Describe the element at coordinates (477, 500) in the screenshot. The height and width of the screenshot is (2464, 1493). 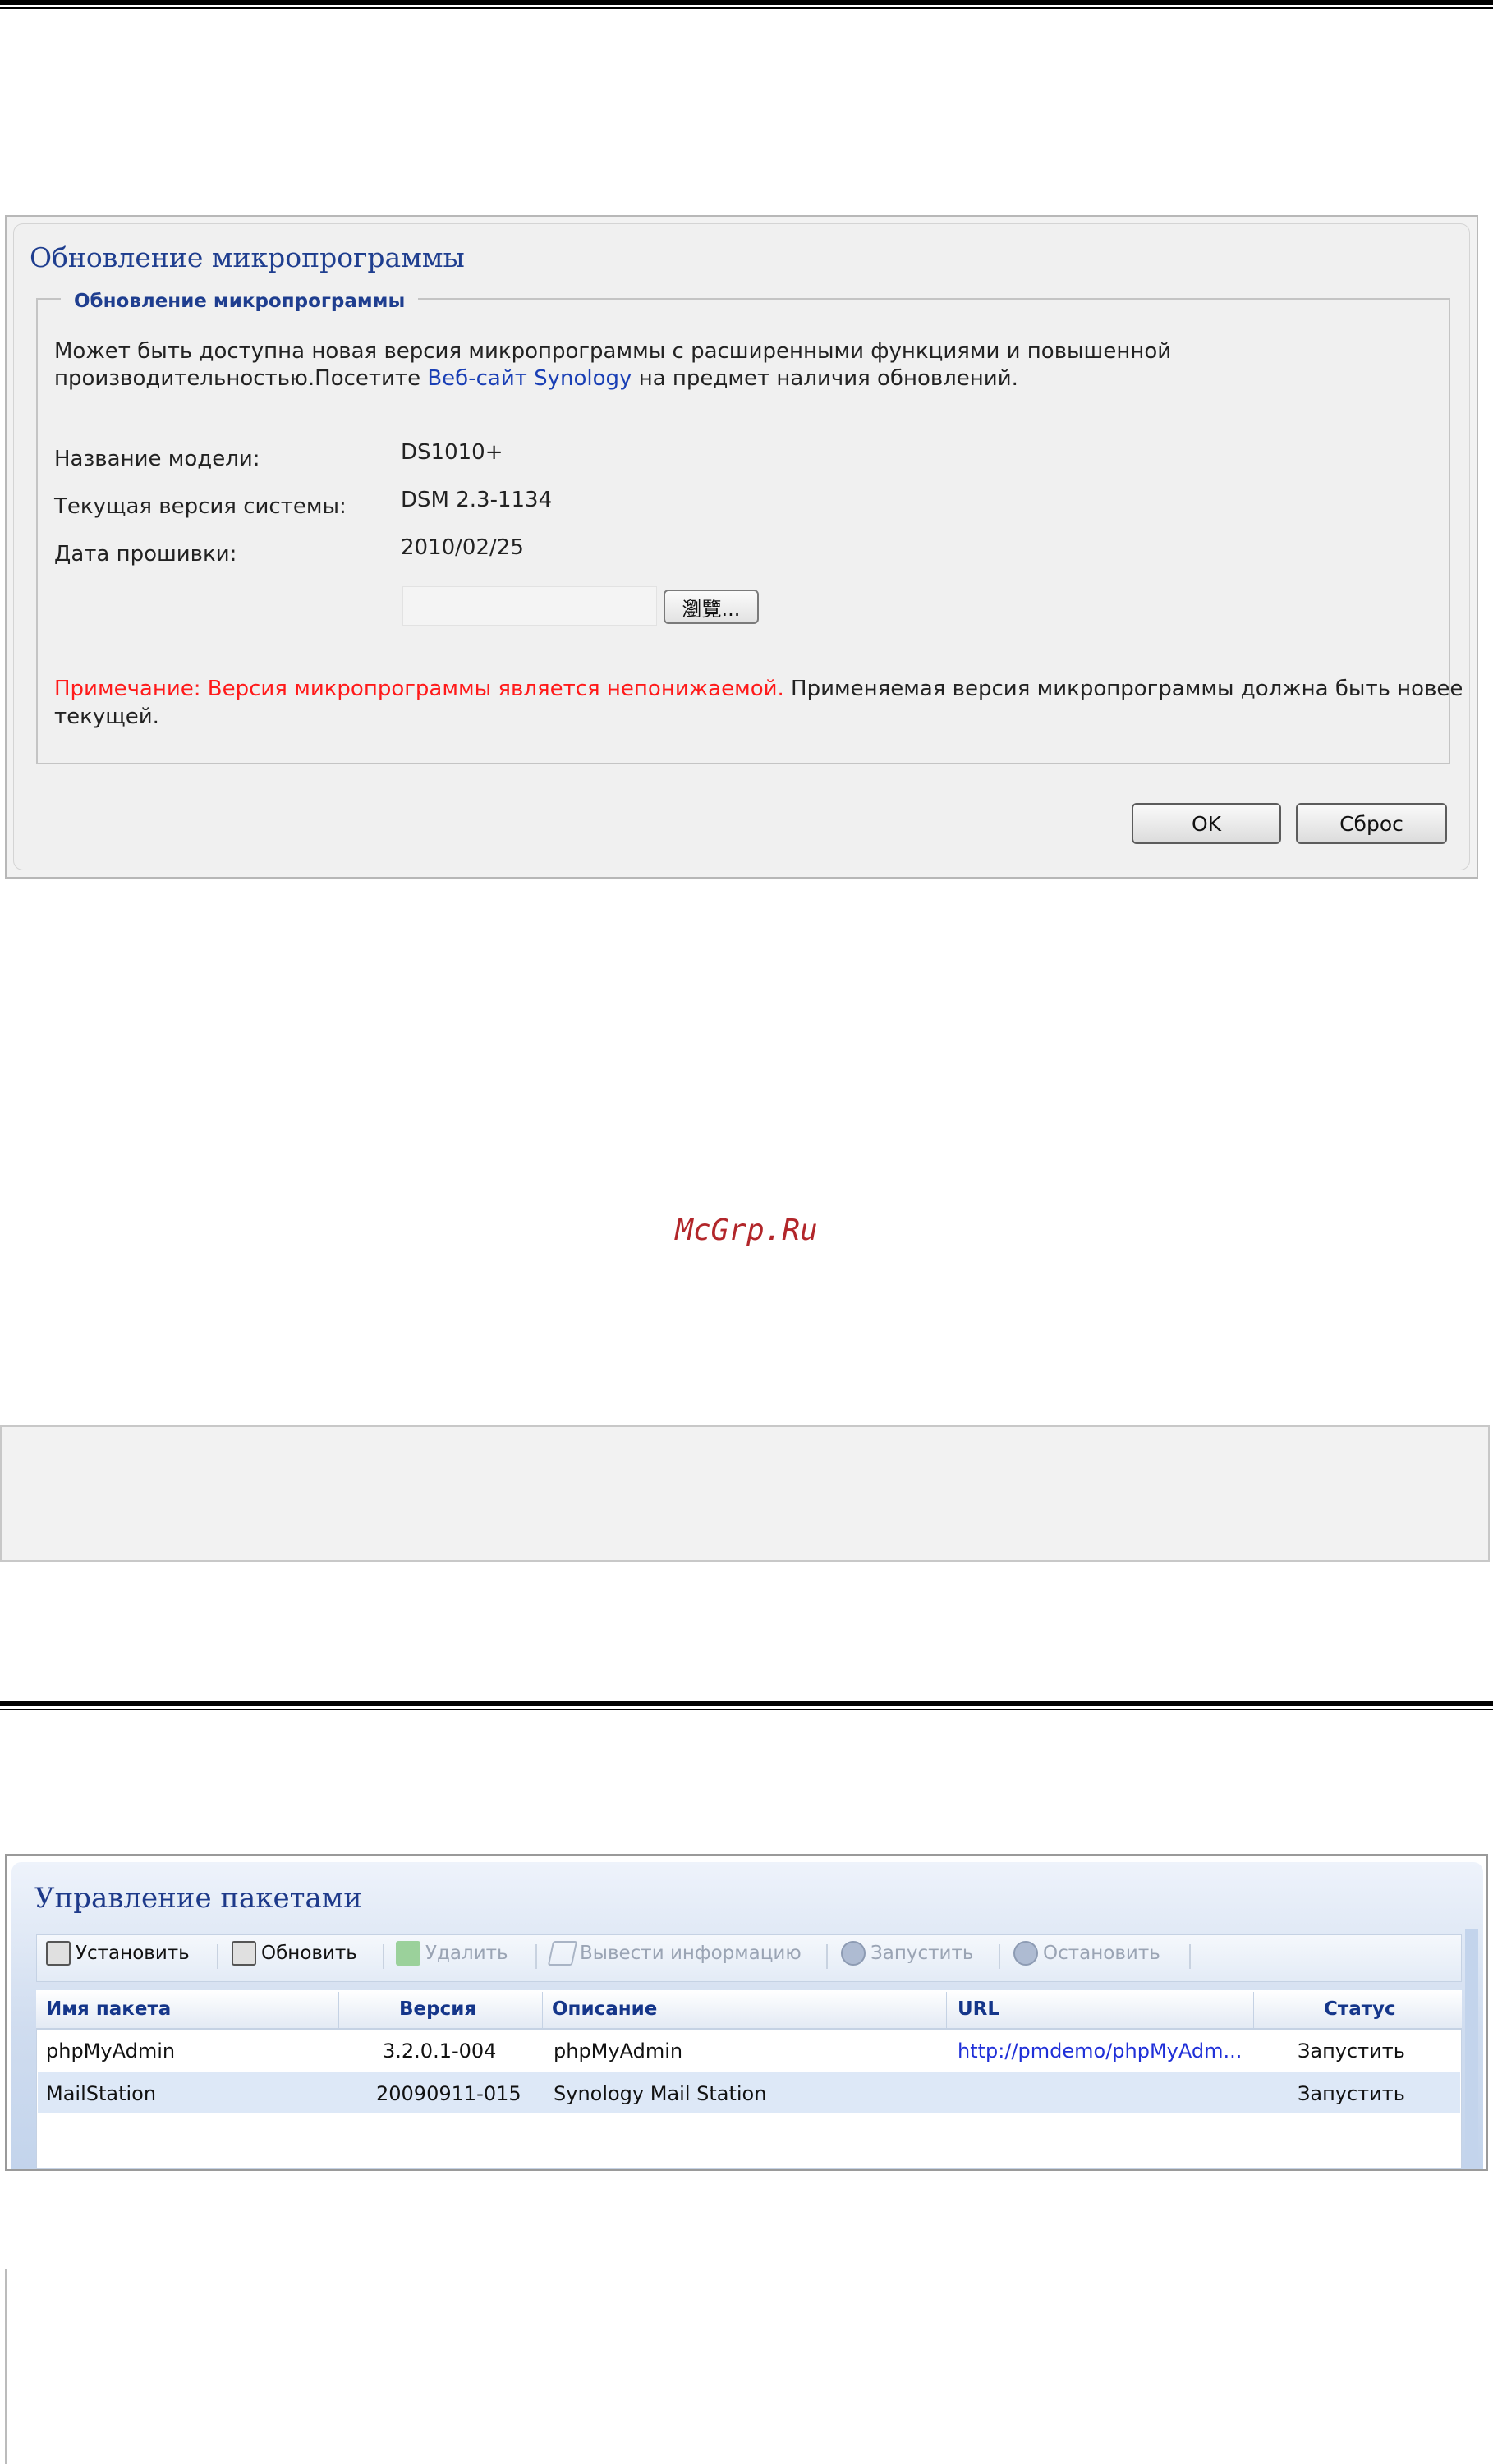
I see `system-version-value: DSM 2.3-1134` at that location.